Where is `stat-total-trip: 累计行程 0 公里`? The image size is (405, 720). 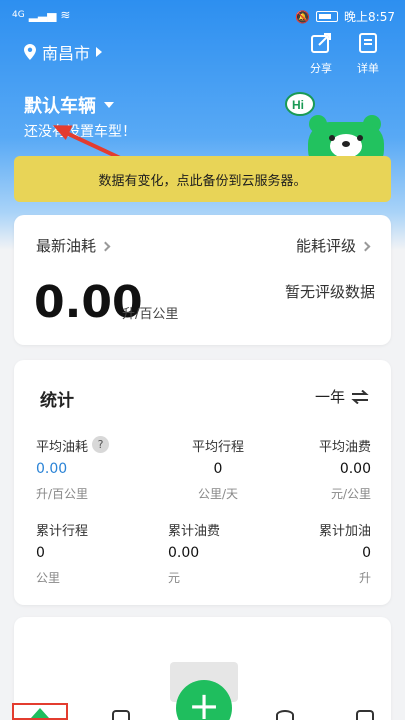 stat-total-trip: 累计行程 0 公里 is located at coordinates (62, 553).